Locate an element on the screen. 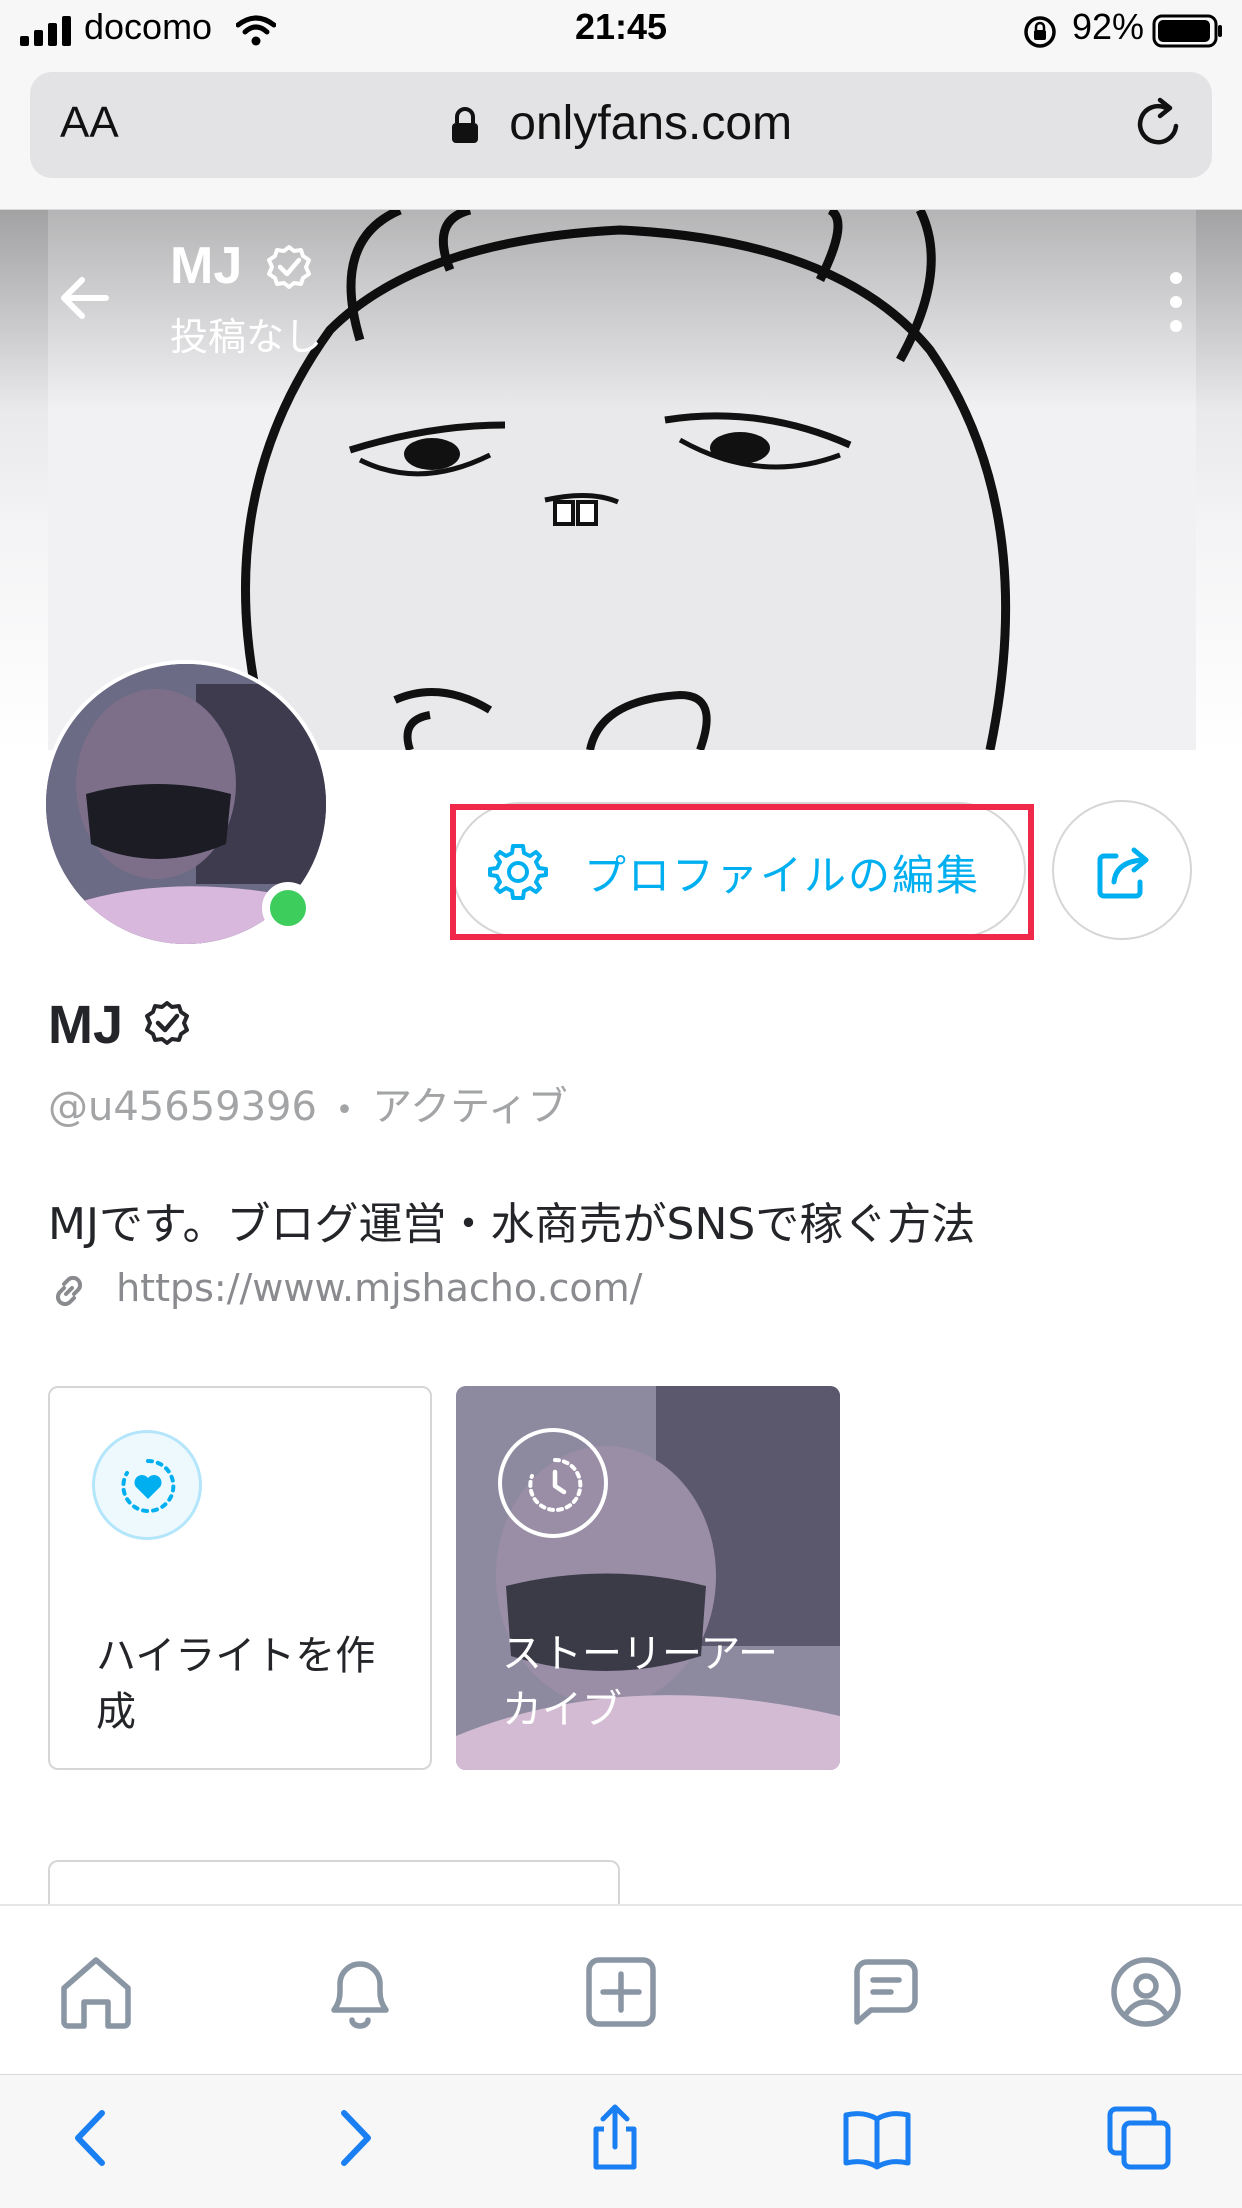 This screenshot has width=1242, height=2208. messages-icon is located at coordinates (886, 1992).